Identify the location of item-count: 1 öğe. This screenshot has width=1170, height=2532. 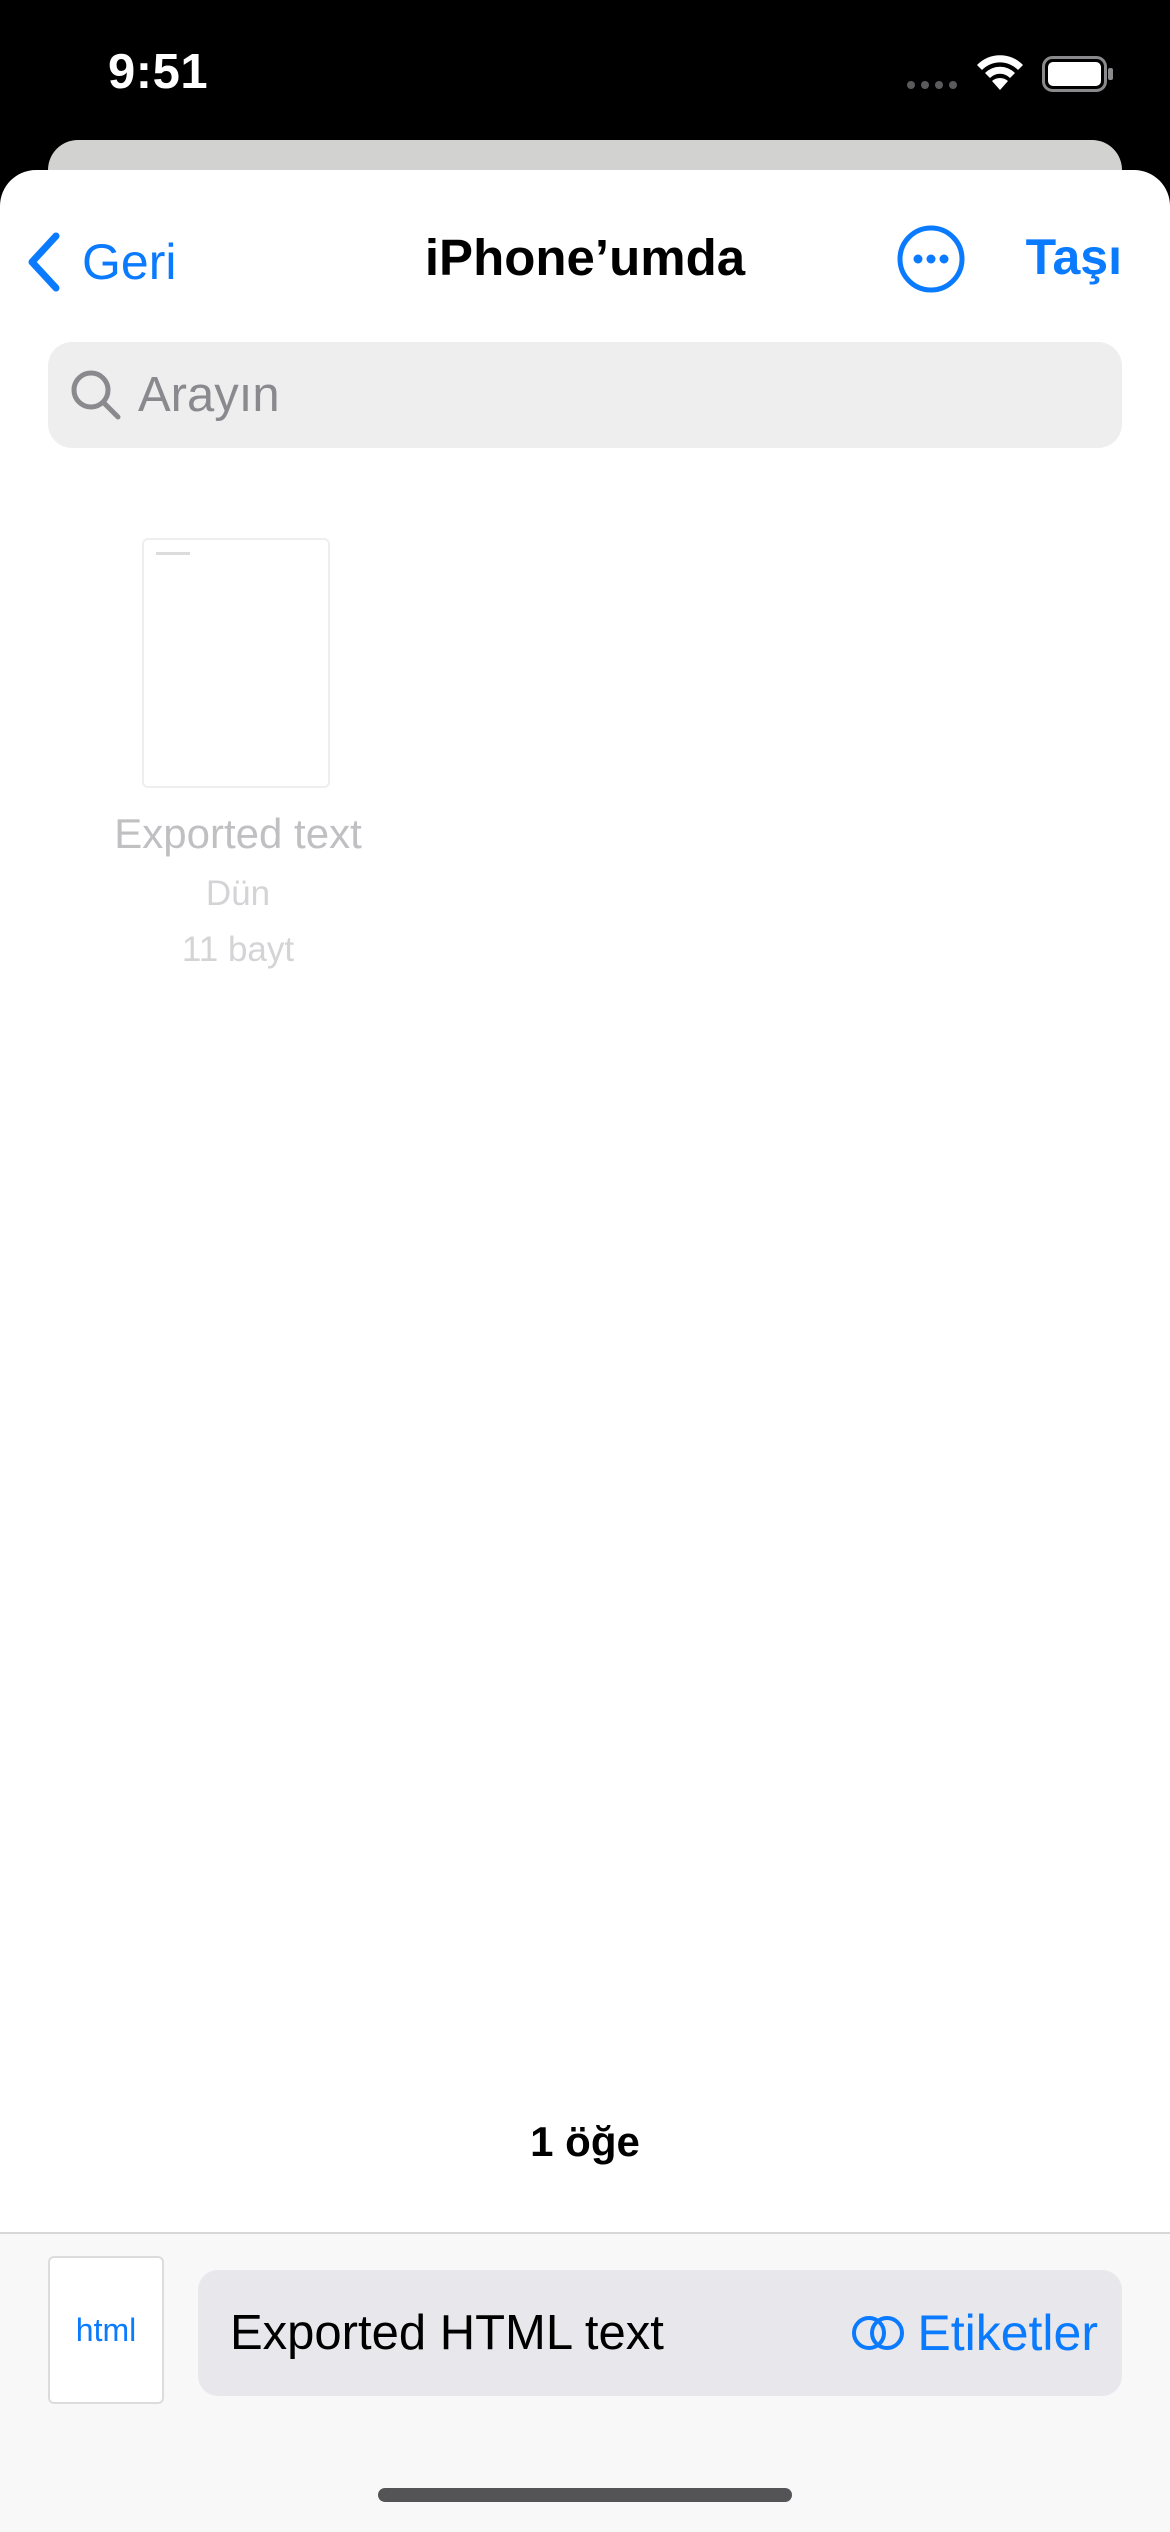
(585, 2141).